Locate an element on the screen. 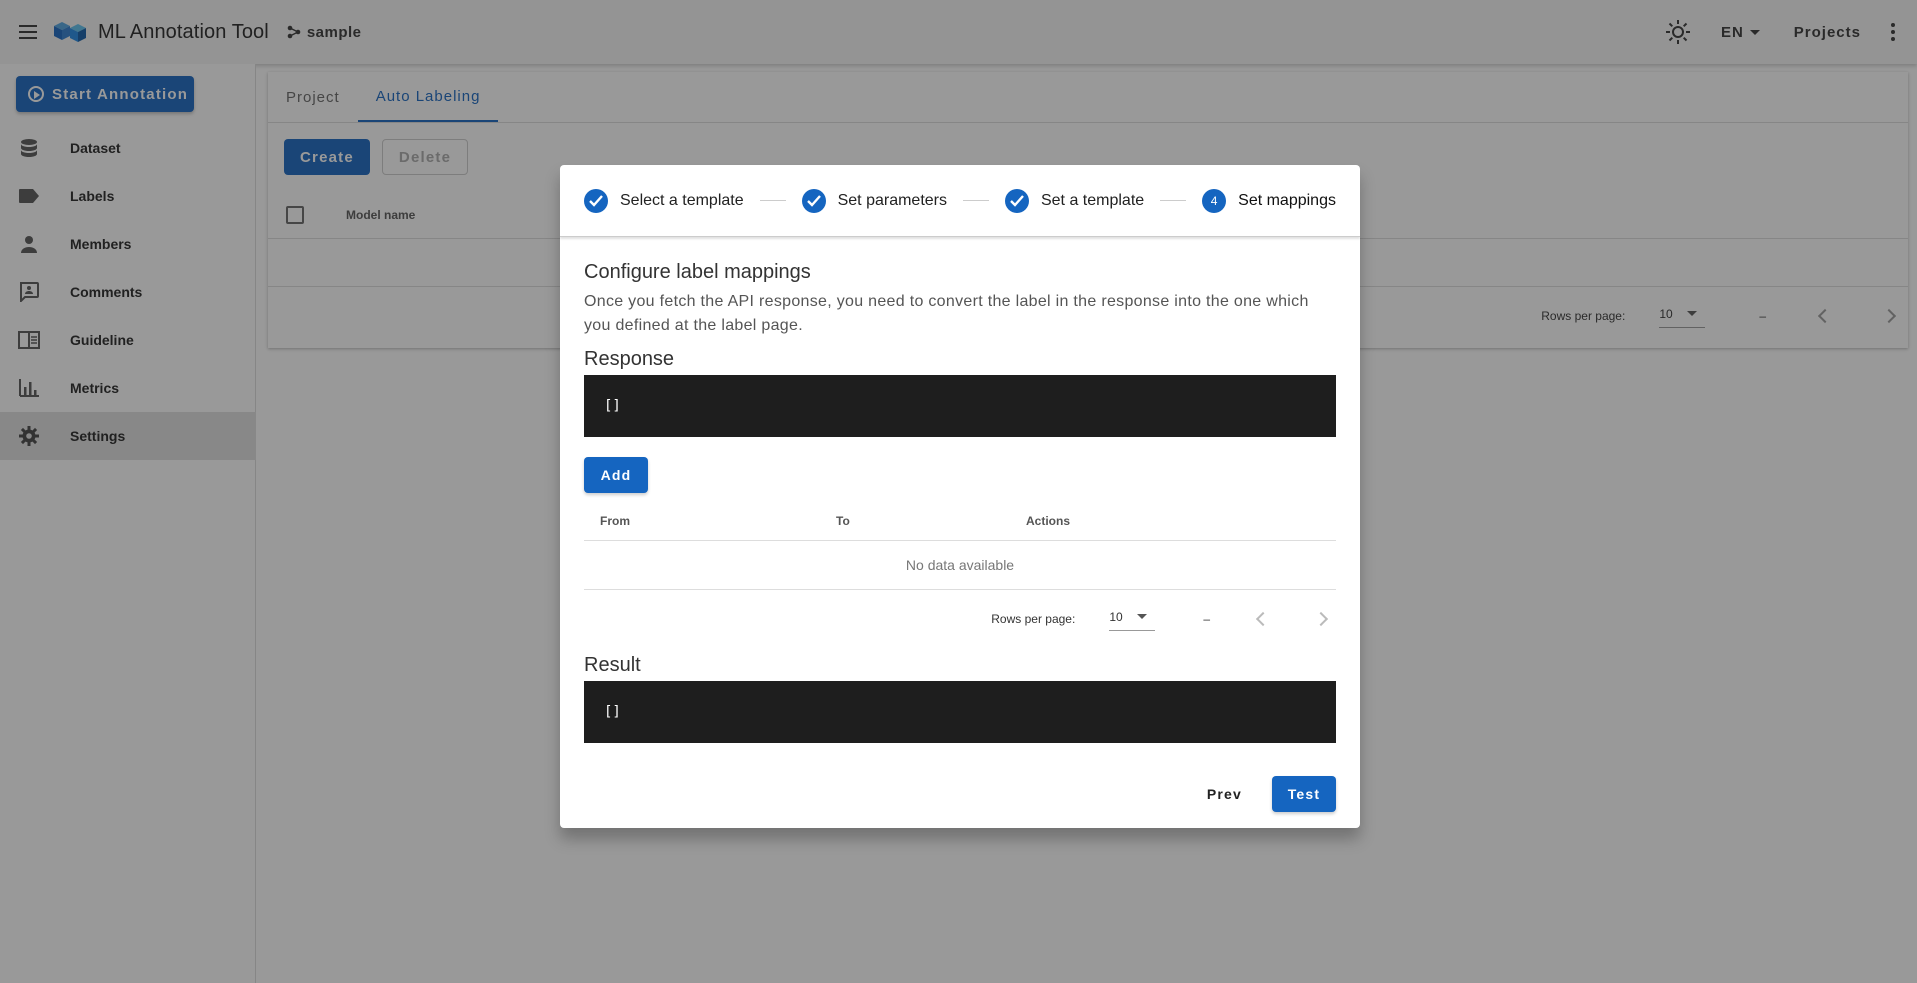 This screenshot has width=1917, height=983. column-header-from: From is located at coordinates (615, 520).